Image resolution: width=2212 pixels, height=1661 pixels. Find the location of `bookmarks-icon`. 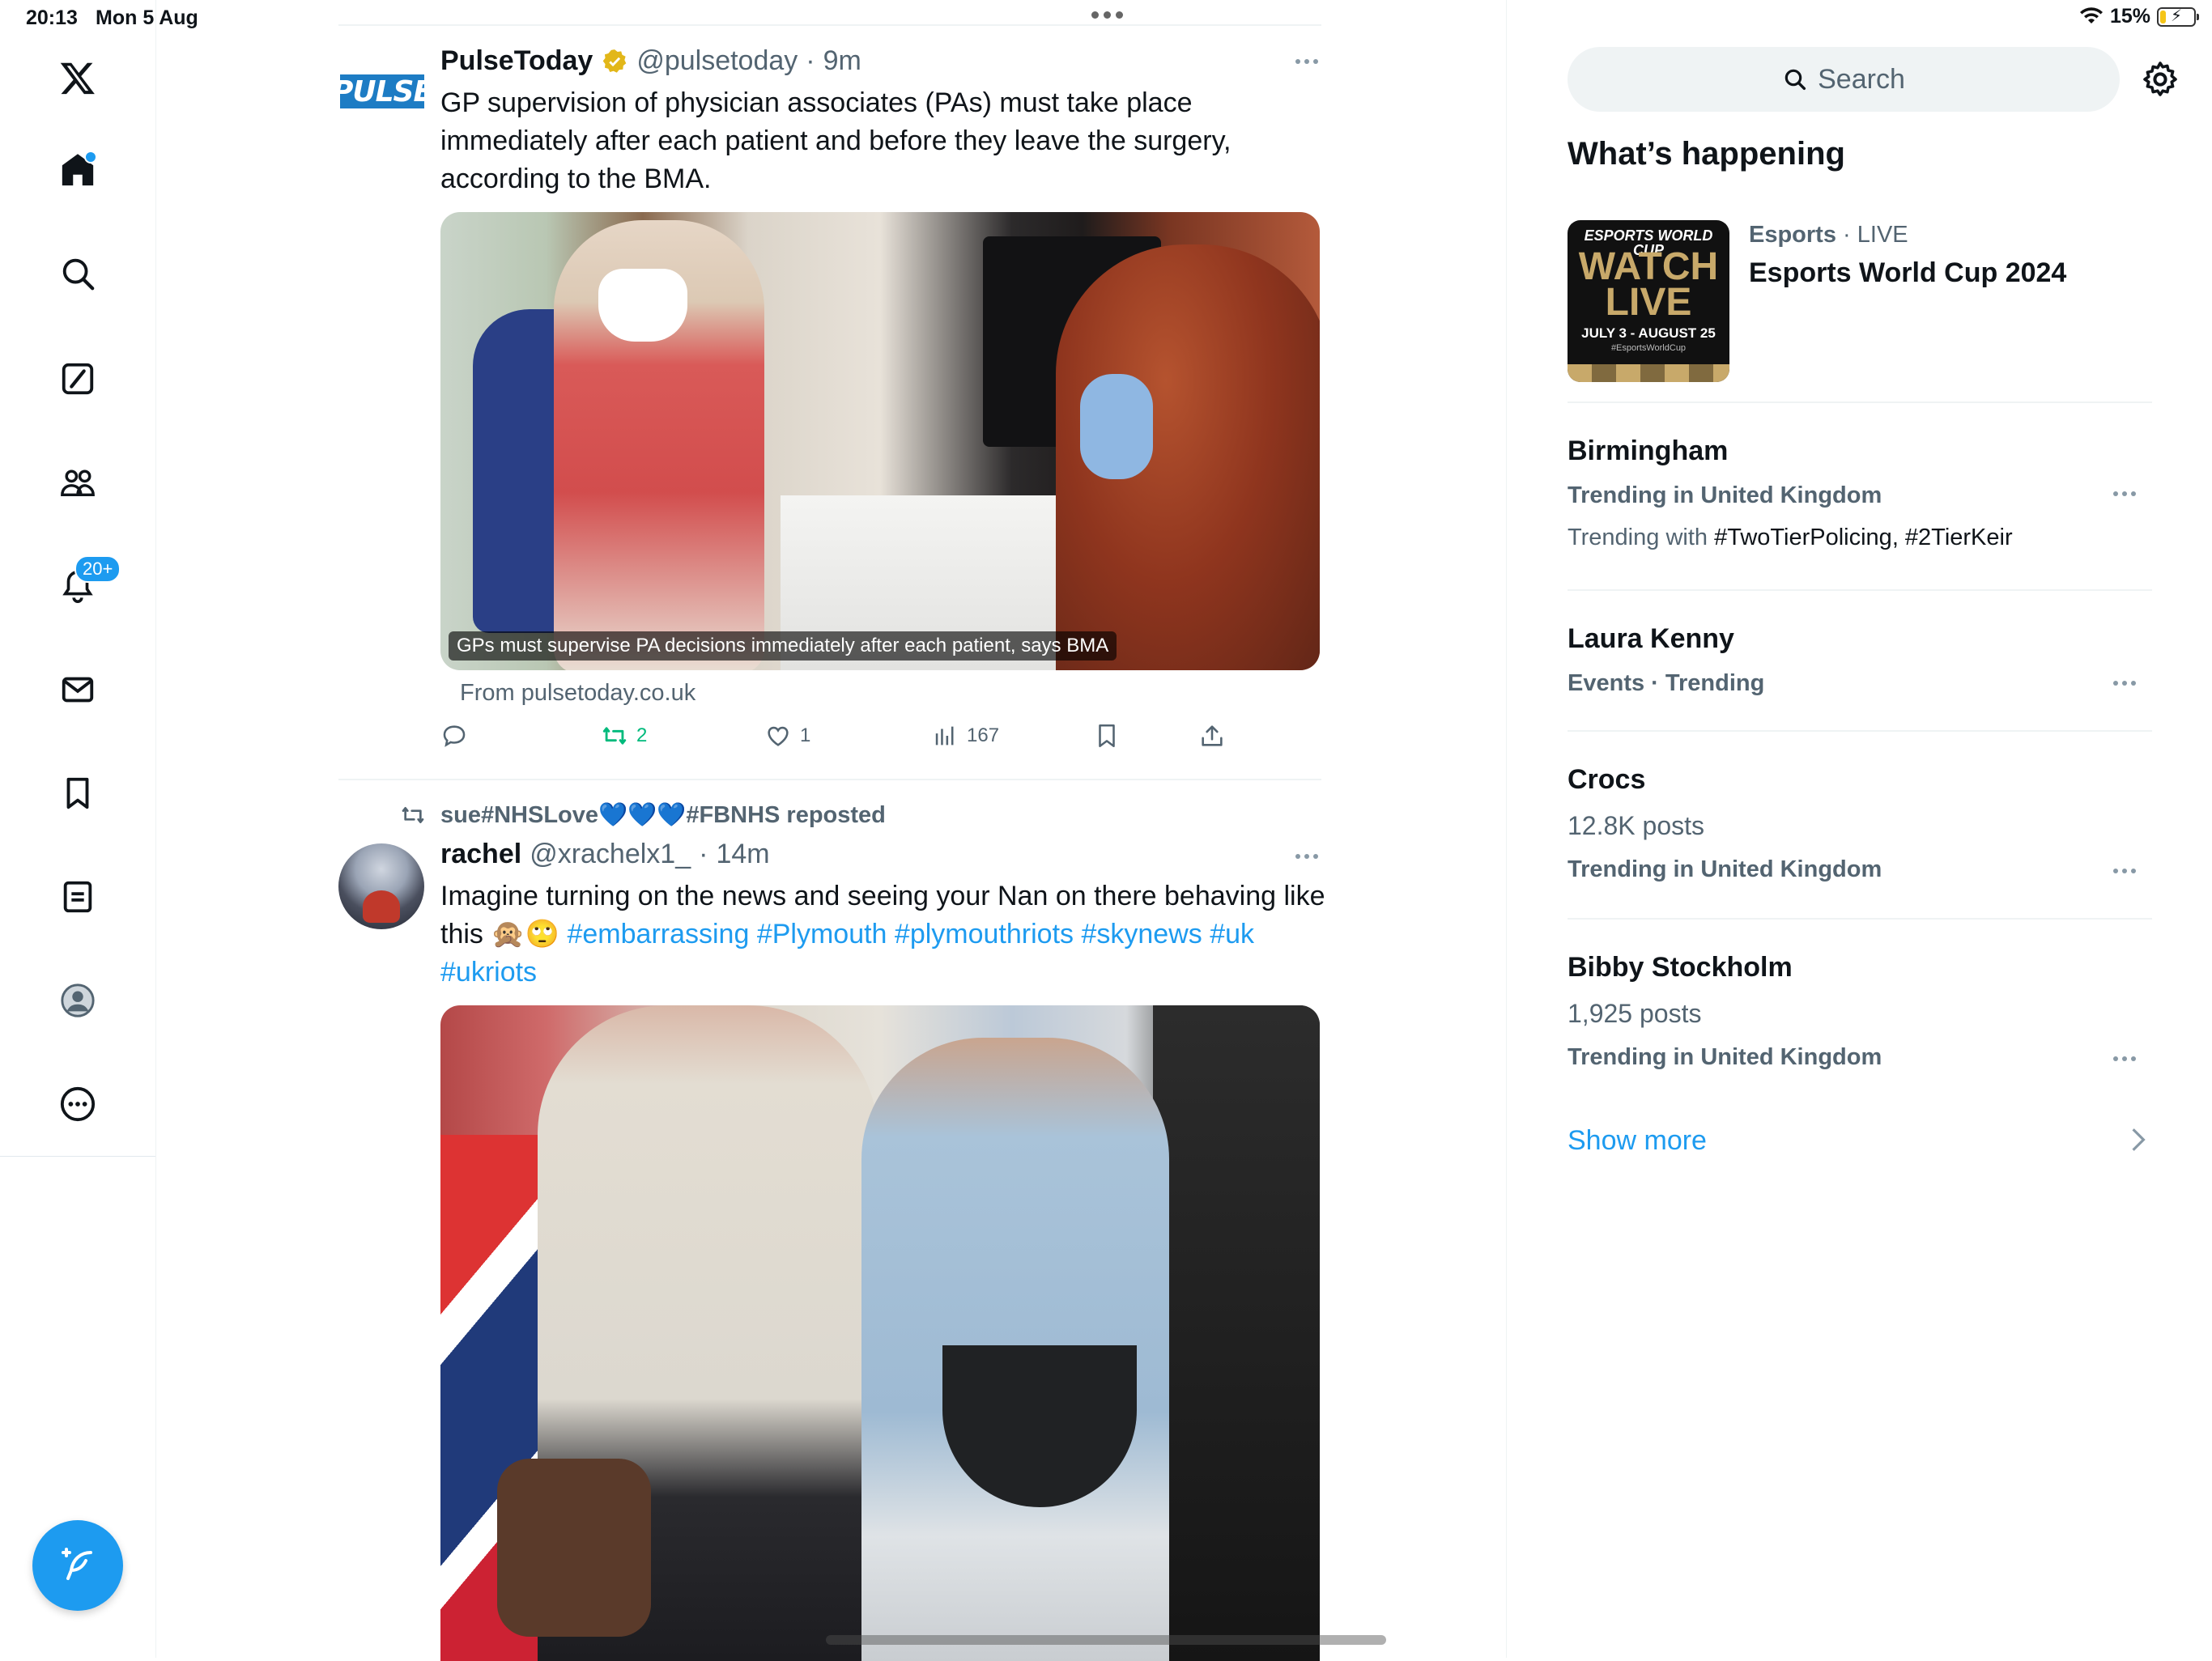

bookmarks-icon is located at coordinates (78, 793).